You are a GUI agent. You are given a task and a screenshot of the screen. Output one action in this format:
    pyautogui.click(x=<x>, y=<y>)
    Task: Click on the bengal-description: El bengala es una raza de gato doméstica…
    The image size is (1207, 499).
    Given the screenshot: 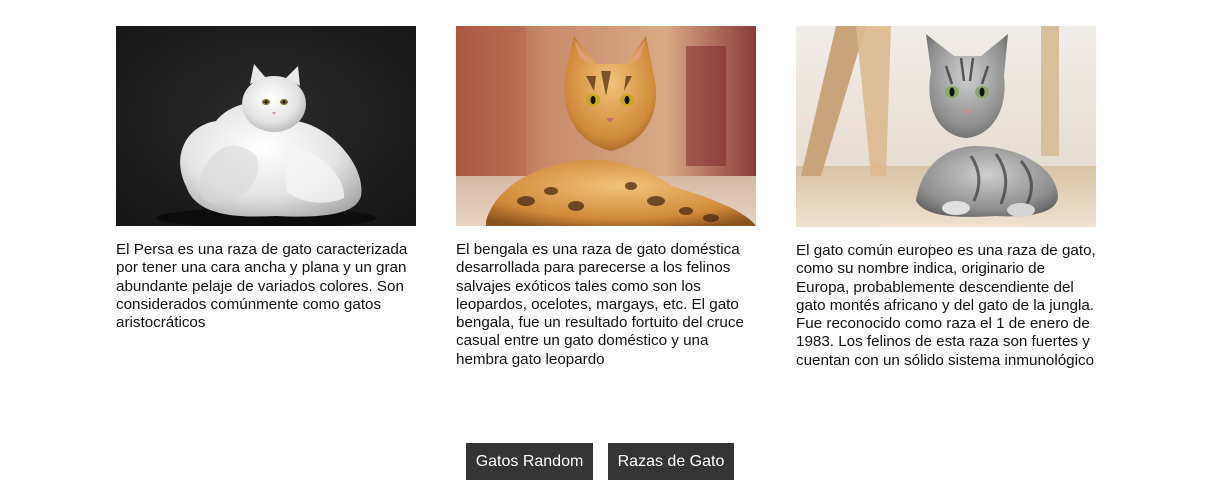 What is the action you would take?
    pyautogui.click(x=600, y=304)
    